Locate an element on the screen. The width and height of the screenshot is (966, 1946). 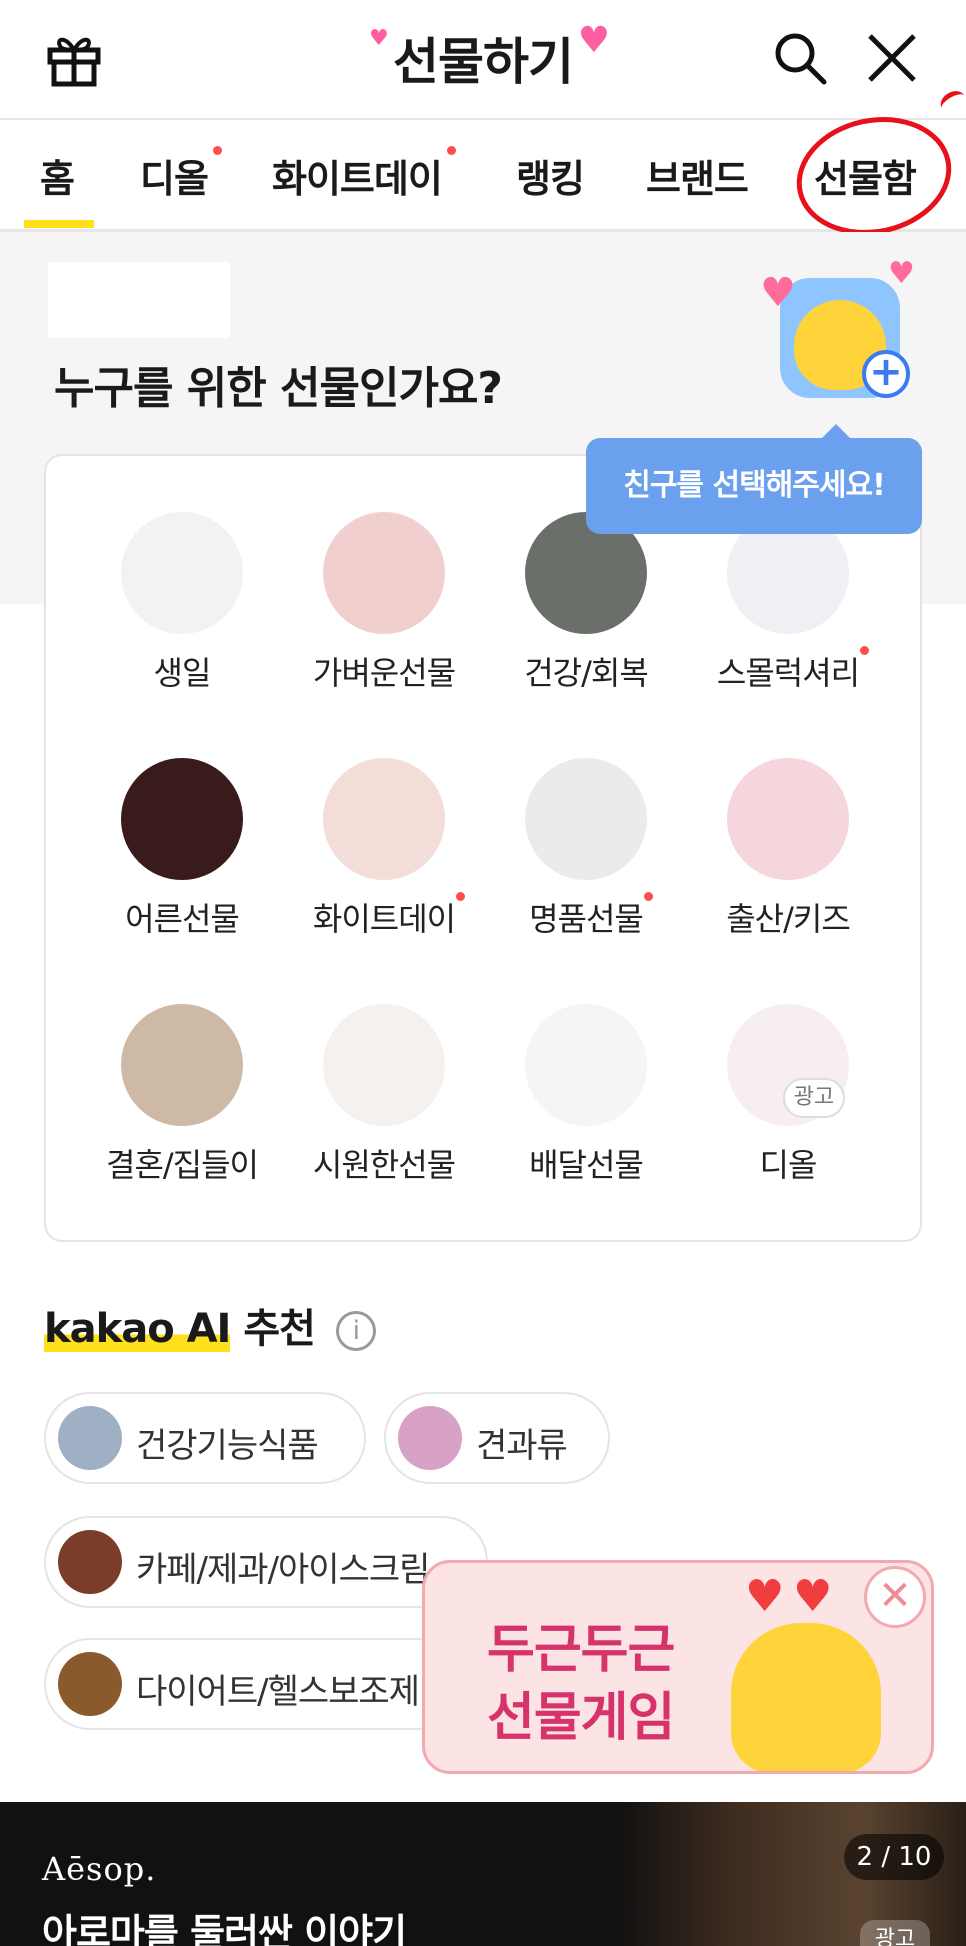
ai-chip-health-food: 건강기능식품 is located at coordinates (205, 1438).